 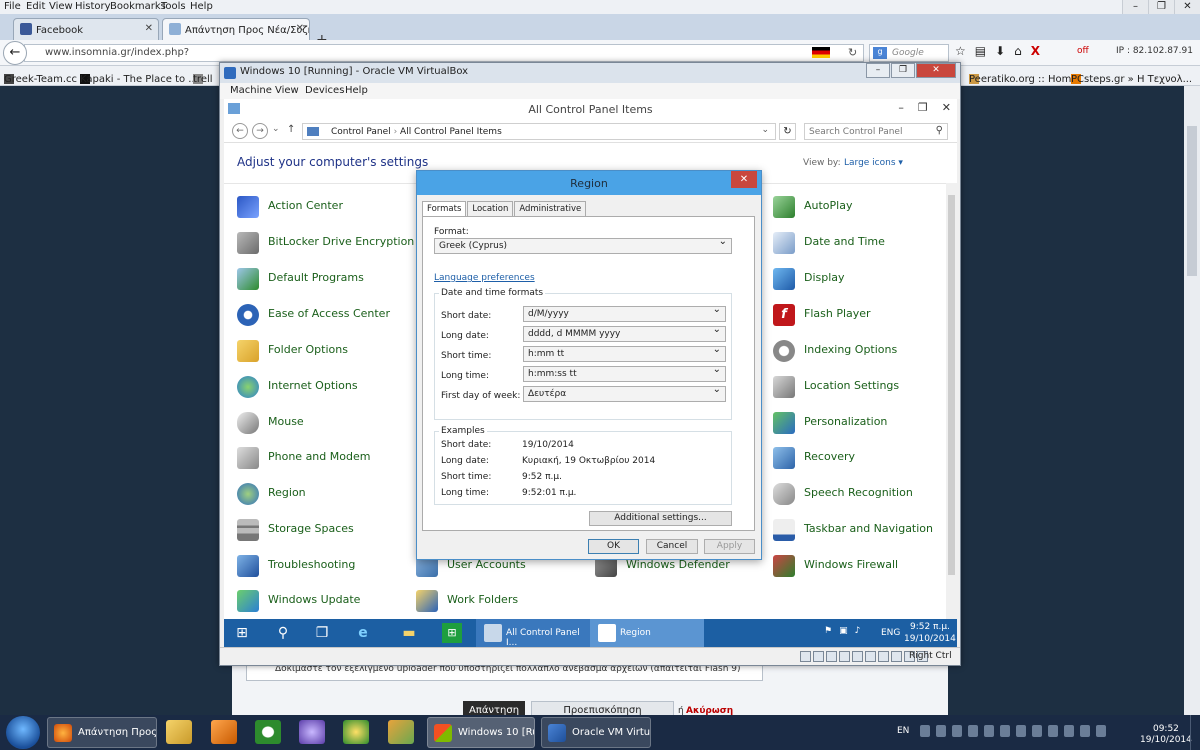 What do you see at coordinates (624, 333) in the screenshot?
I see `long-date-select: dddd, d MMMM yyyy` at bounding box center [624, 333].